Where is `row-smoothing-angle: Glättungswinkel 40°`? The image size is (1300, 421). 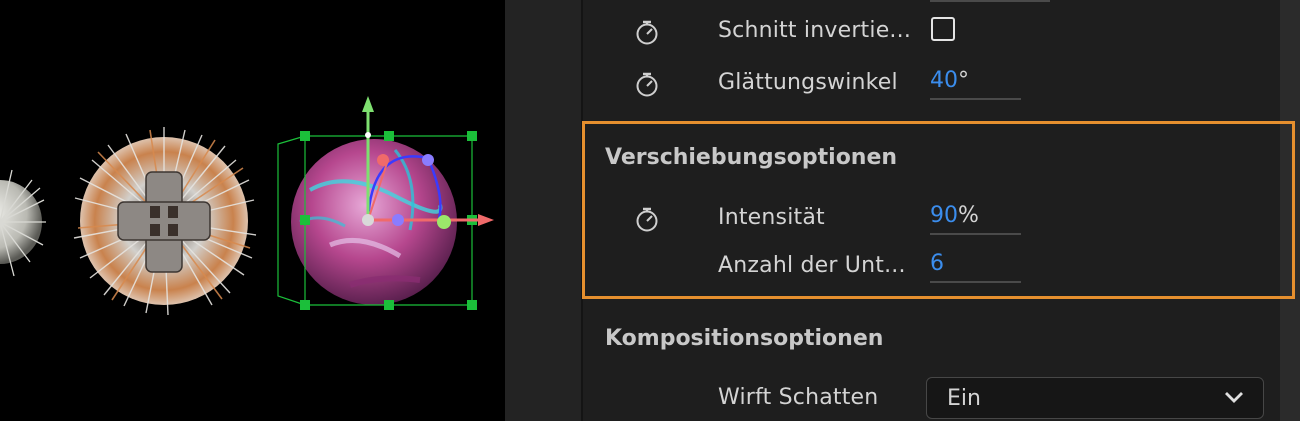 row-smoothing-angle: Glättungswinkel 40° is located at coordinates (921, 82).